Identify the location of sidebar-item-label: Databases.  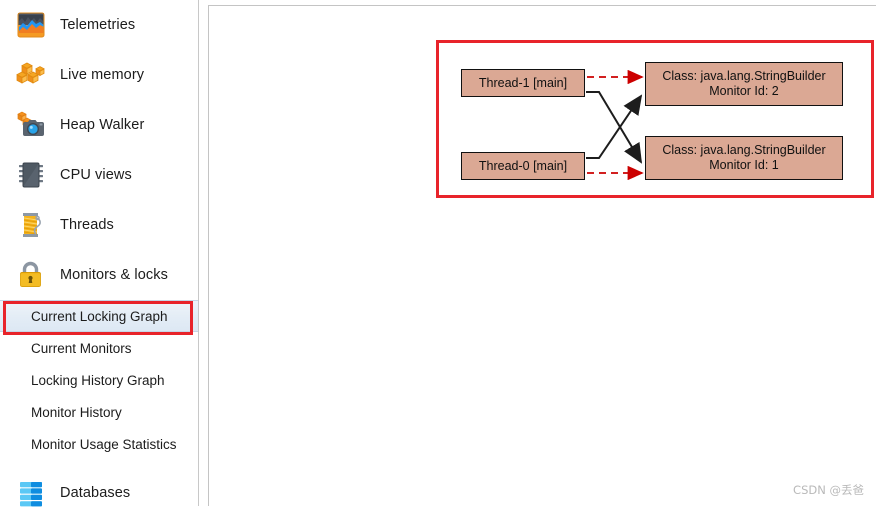
(95, 493).